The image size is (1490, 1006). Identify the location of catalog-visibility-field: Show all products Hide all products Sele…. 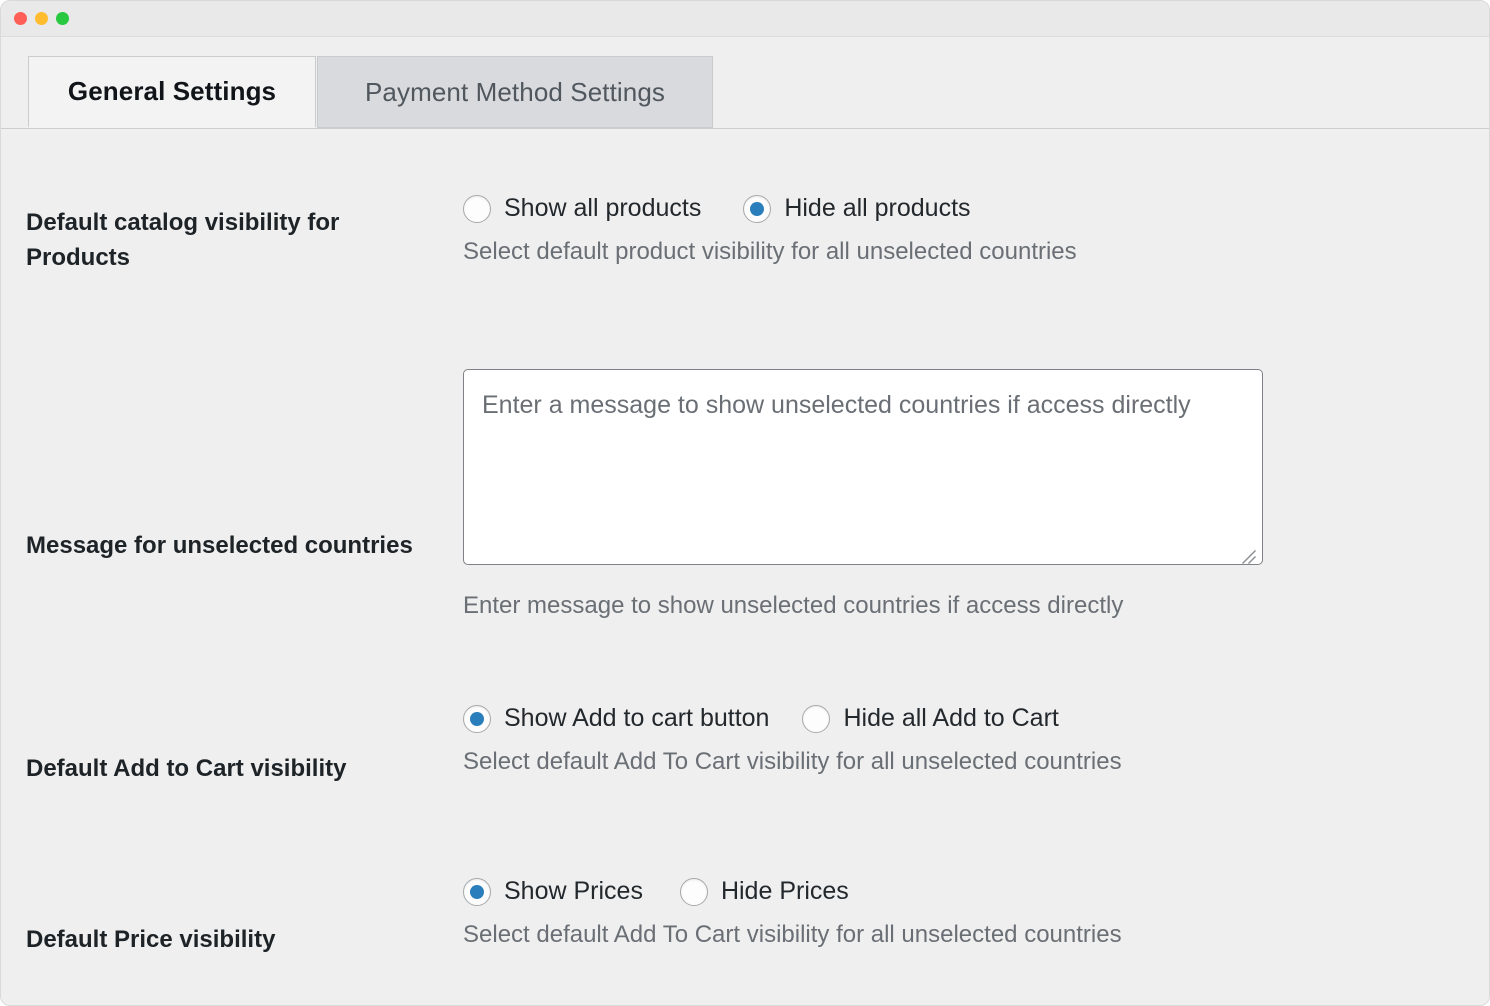
(976, 231).